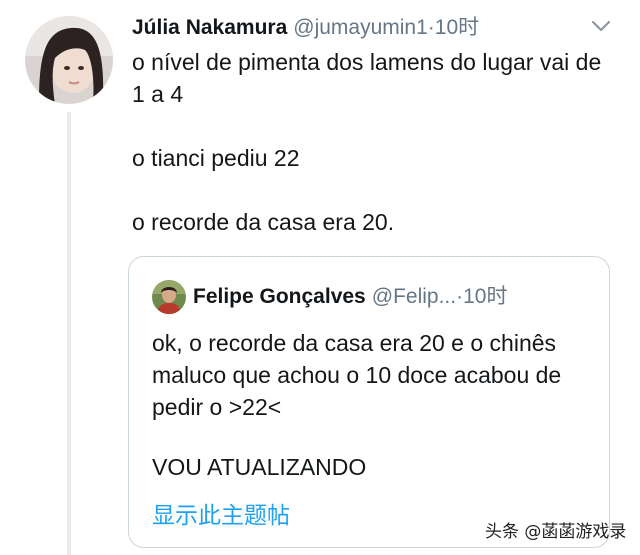 The height and width of the screenshot is (555, 640). Describe the element at coordinates (457, 27) in the screenshot. I see `tweet-timestamp: 10时` at that location.